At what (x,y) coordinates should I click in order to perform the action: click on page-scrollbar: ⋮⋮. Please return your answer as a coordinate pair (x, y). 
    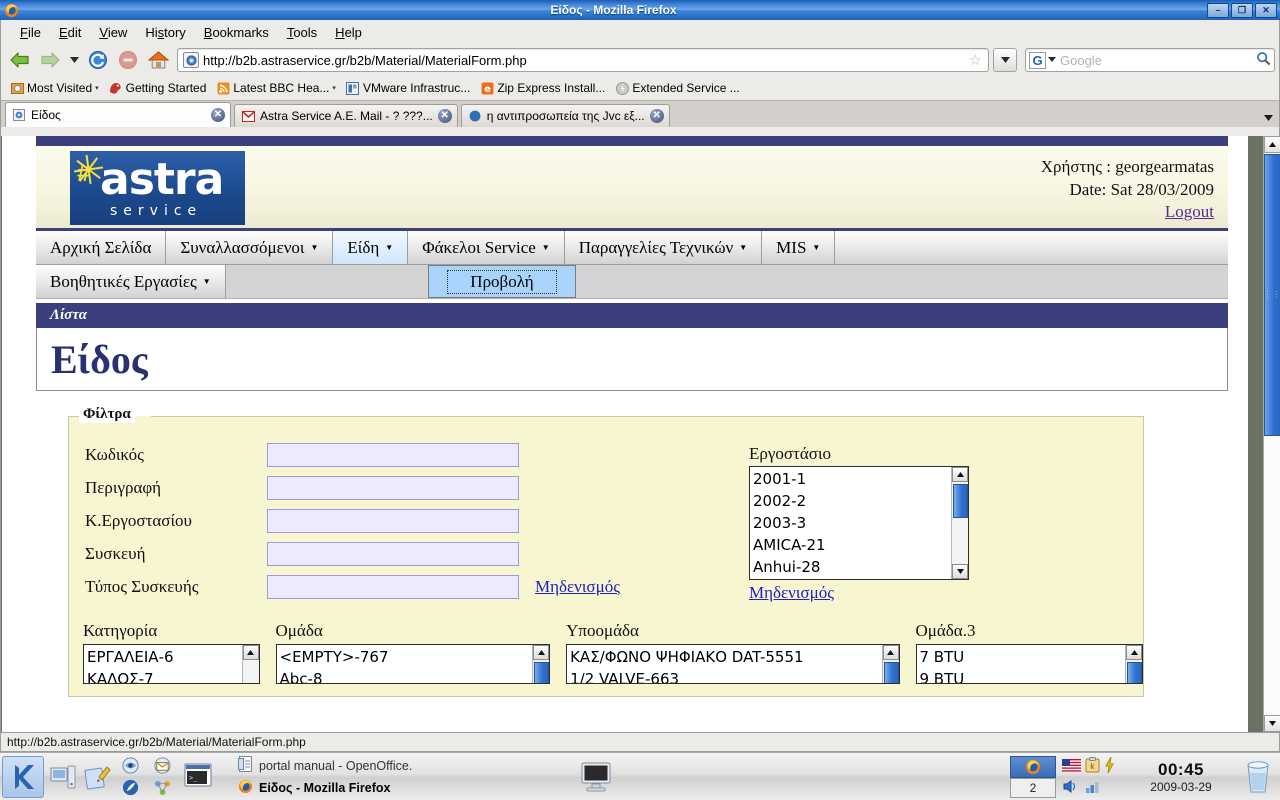
    Looking at the image, I should click on (1271, 434).